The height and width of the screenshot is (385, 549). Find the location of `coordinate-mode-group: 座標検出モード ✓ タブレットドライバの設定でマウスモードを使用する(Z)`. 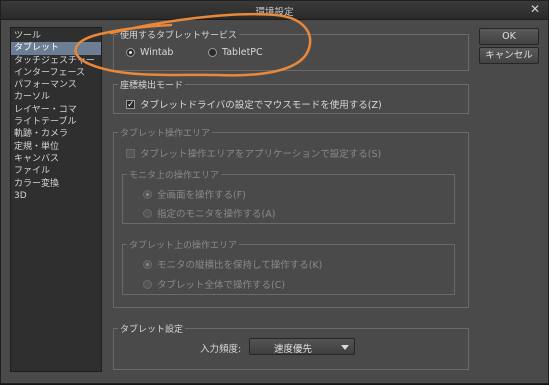

coordinate-mode-group: 座標検出モード ✓ タブレットドライバの設定でマウスモードを使用する(Z) is located at coordinates (291, 96).